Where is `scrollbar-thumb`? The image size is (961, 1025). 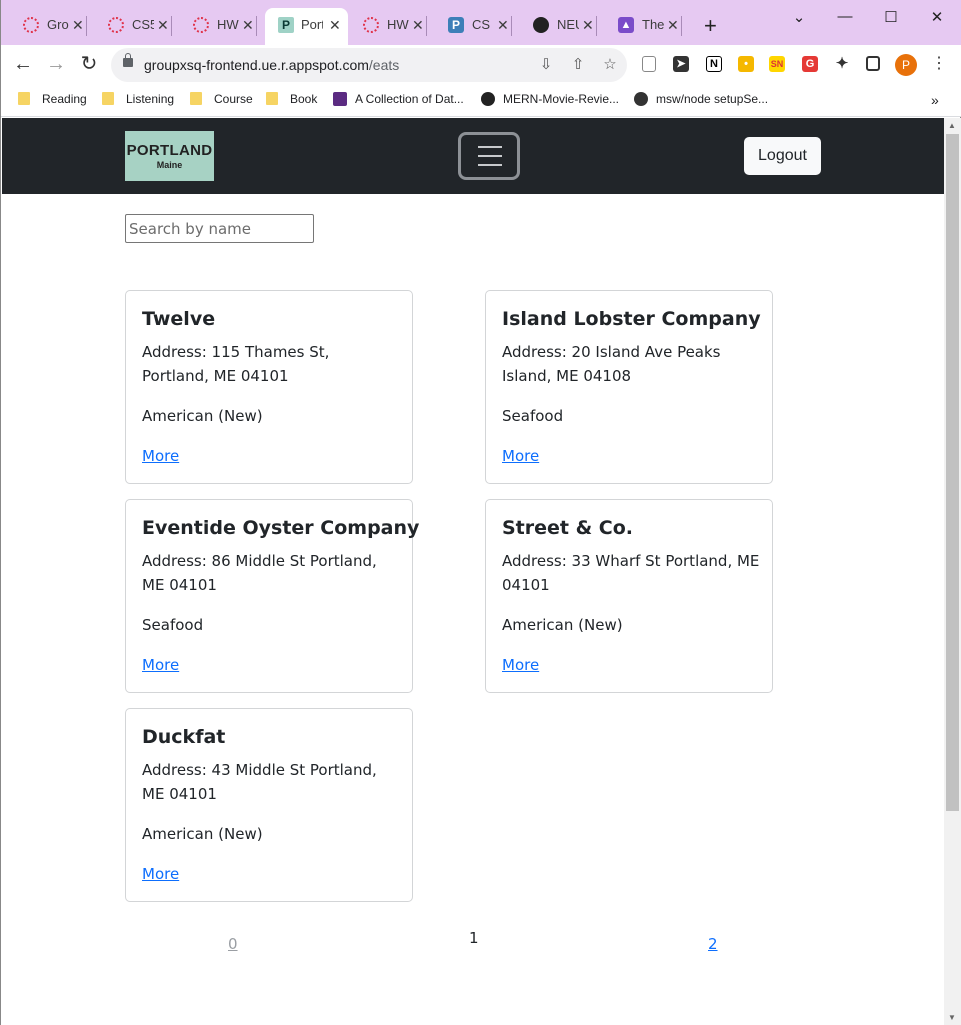 scrollbar-thumb is located at coordinates (952, 472).